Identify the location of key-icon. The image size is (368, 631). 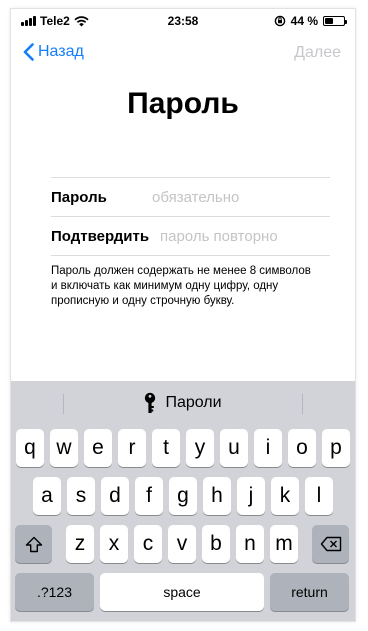
(150, 402).